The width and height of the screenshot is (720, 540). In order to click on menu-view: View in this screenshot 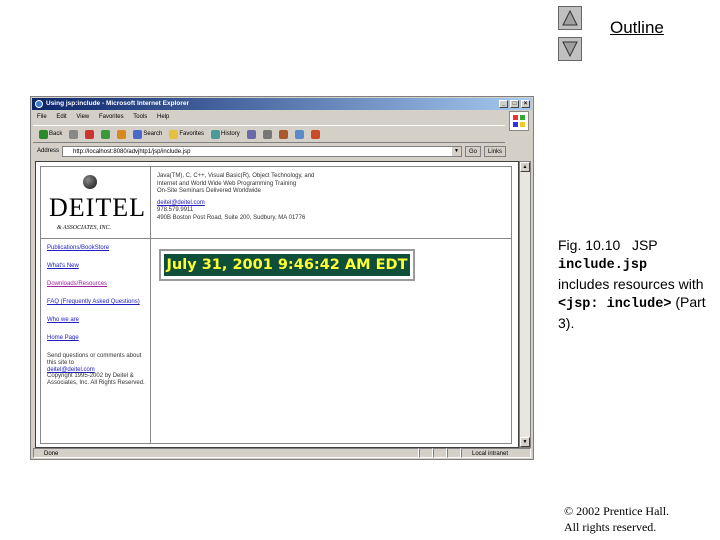, I will do `click(82, 117)`.